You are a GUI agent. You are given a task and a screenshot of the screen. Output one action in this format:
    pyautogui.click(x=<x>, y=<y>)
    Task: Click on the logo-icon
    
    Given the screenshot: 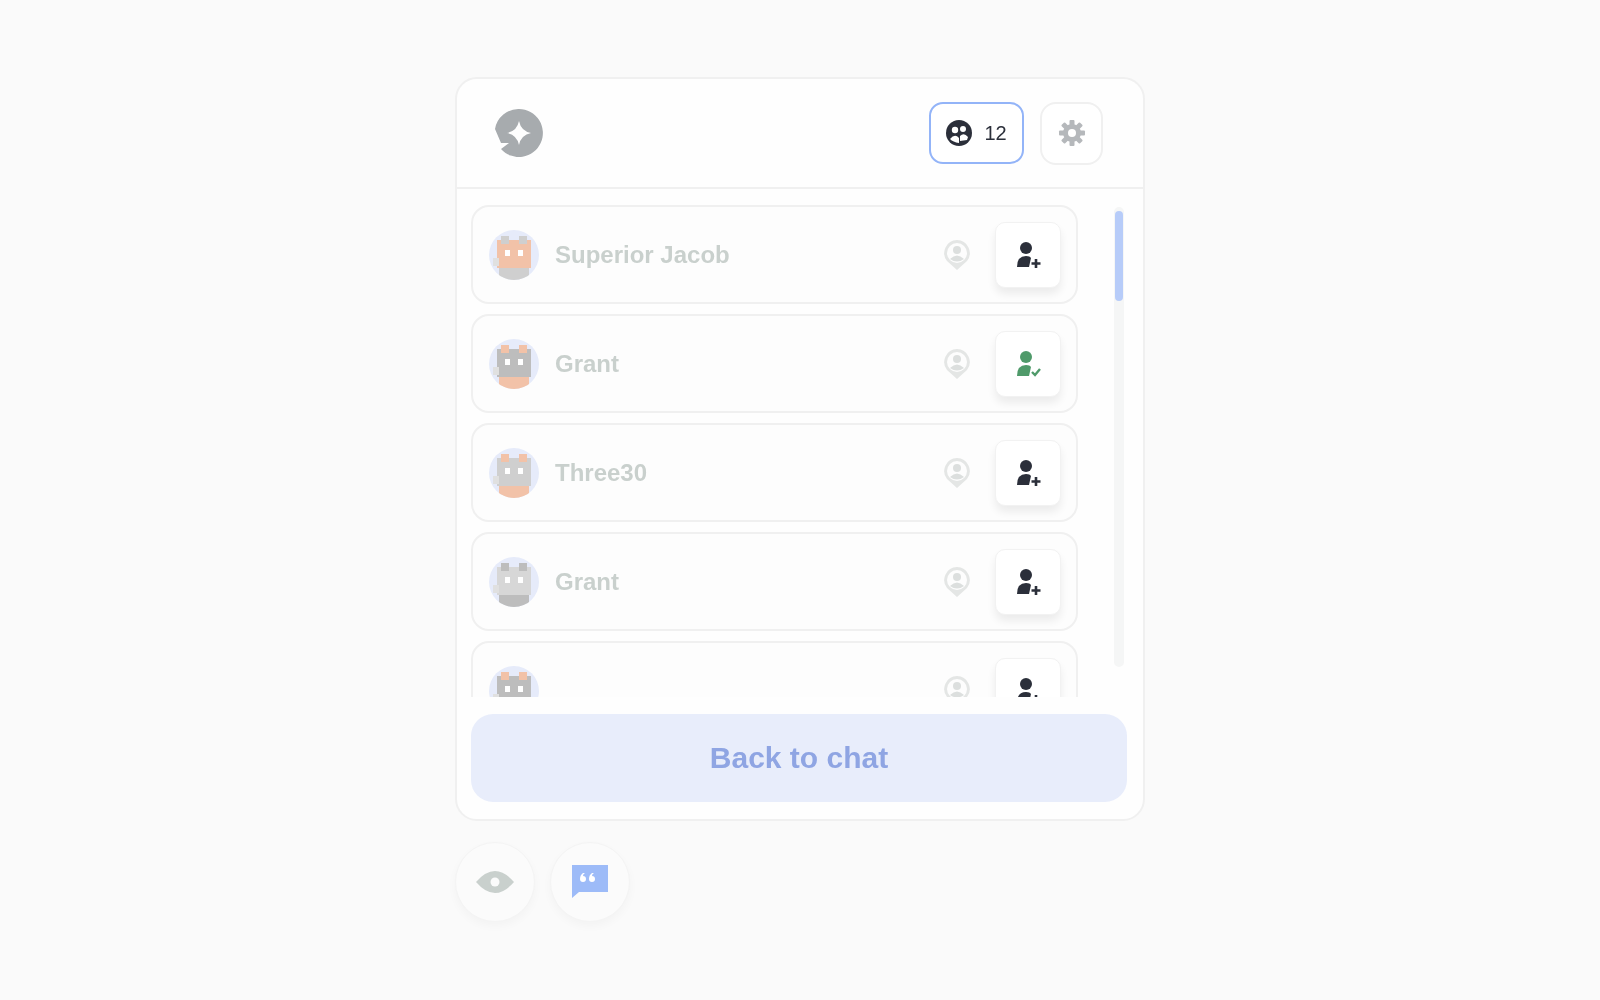 What is the action you would take?
    pyautogui.click(x=519, y=133)
    